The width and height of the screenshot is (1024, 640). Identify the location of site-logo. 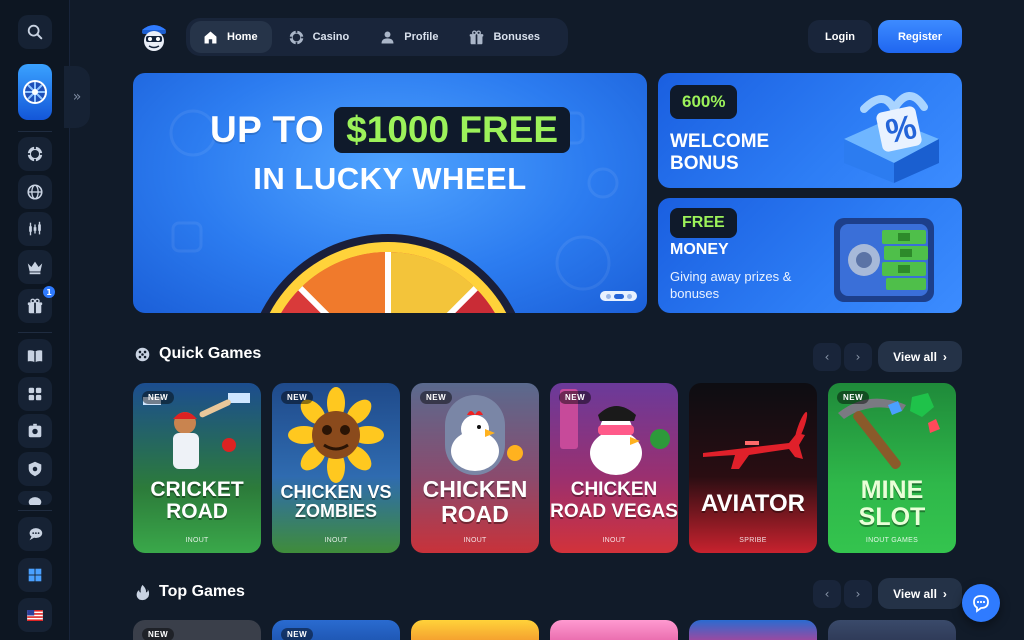
(154, 36).